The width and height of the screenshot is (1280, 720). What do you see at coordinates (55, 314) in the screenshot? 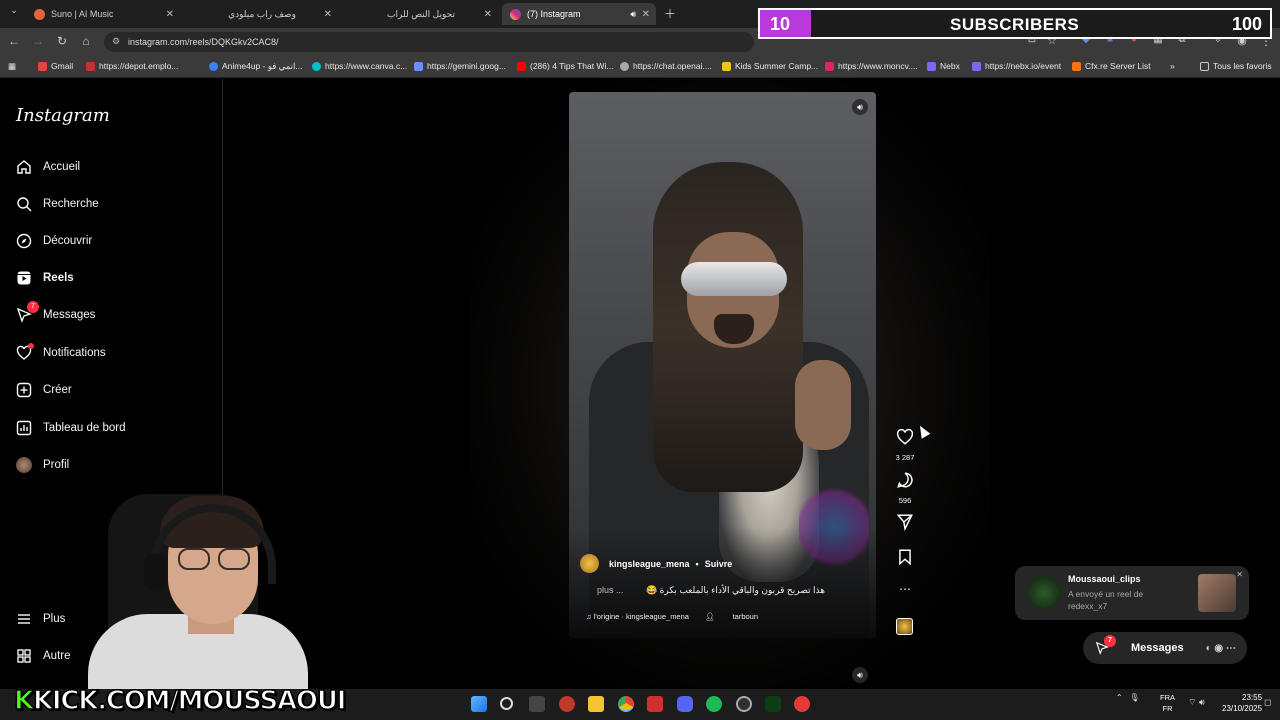
I see `nav-messages: 7 Messages` at bounding box center [55, 314].